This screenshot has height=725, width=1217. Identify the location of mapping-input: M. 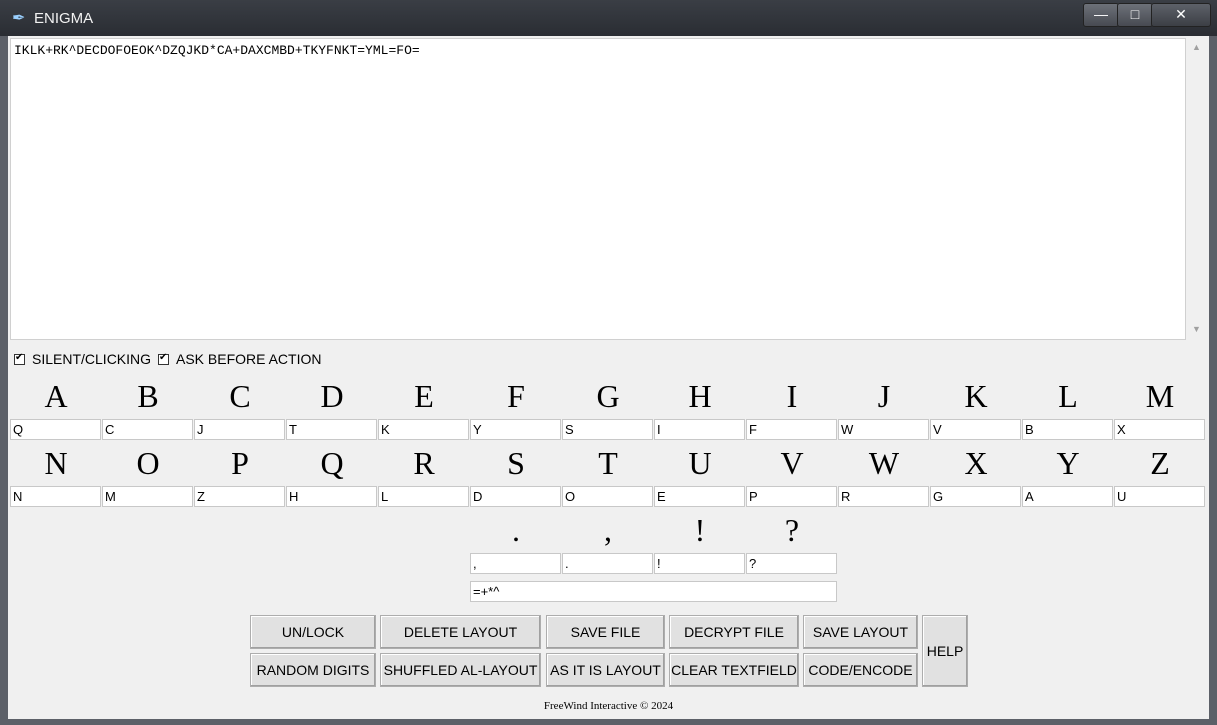
(147, 496).